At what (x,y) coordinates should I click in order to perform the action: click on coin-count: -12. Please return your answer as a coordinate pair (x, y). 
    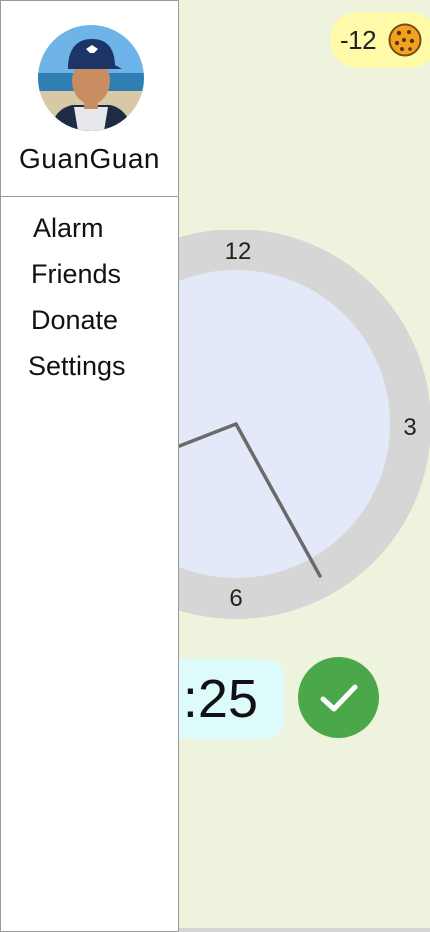
    Looking at the image, I should click on (358, 39).